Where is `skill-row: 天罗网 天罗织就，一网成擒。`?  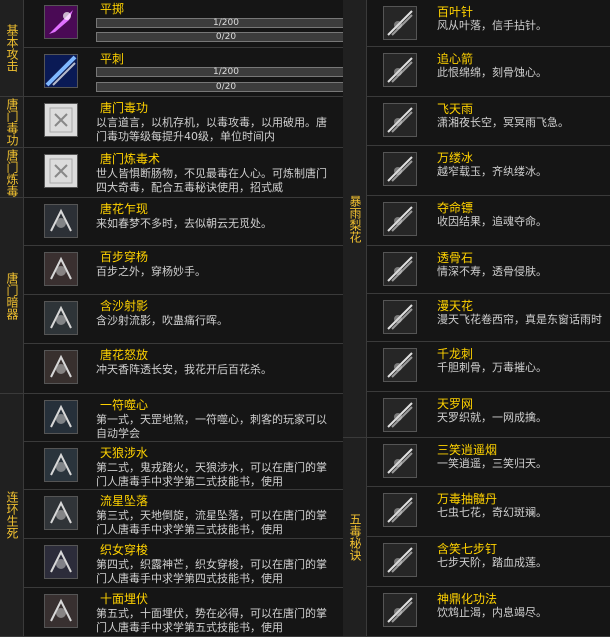
skill-row: 天罗网 天罗织就，一网成擒。 is located at coordinates (488, 415).